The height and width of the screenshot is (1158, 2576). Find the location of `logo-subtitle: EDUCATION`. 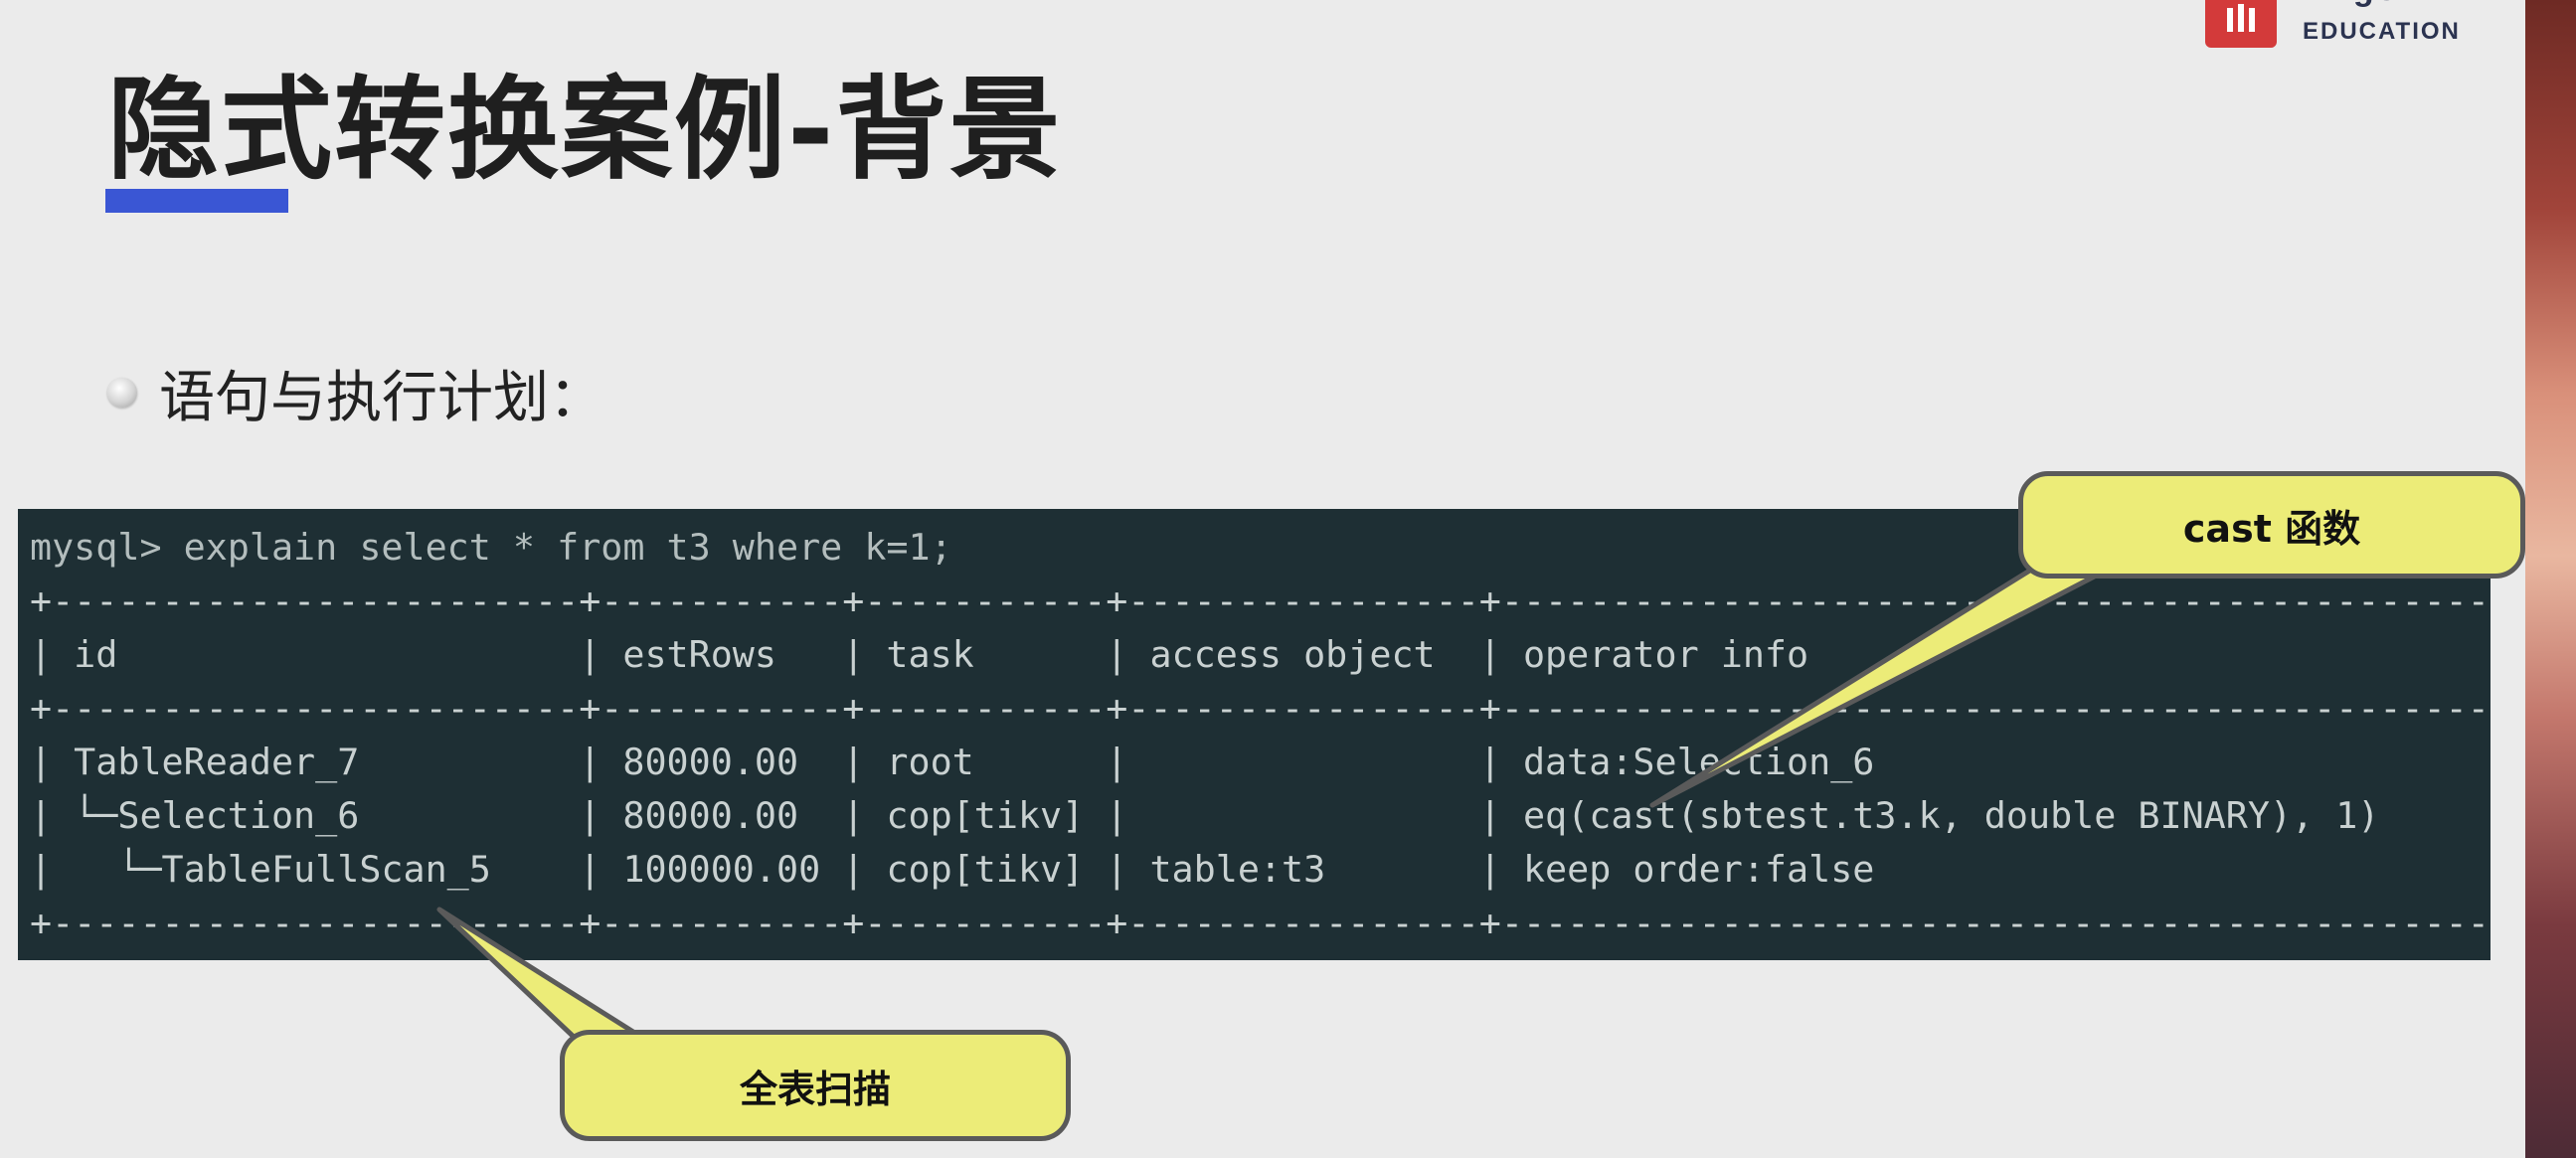

logo-subtitle: EDUCATION is located at coordinates (2382, 31).